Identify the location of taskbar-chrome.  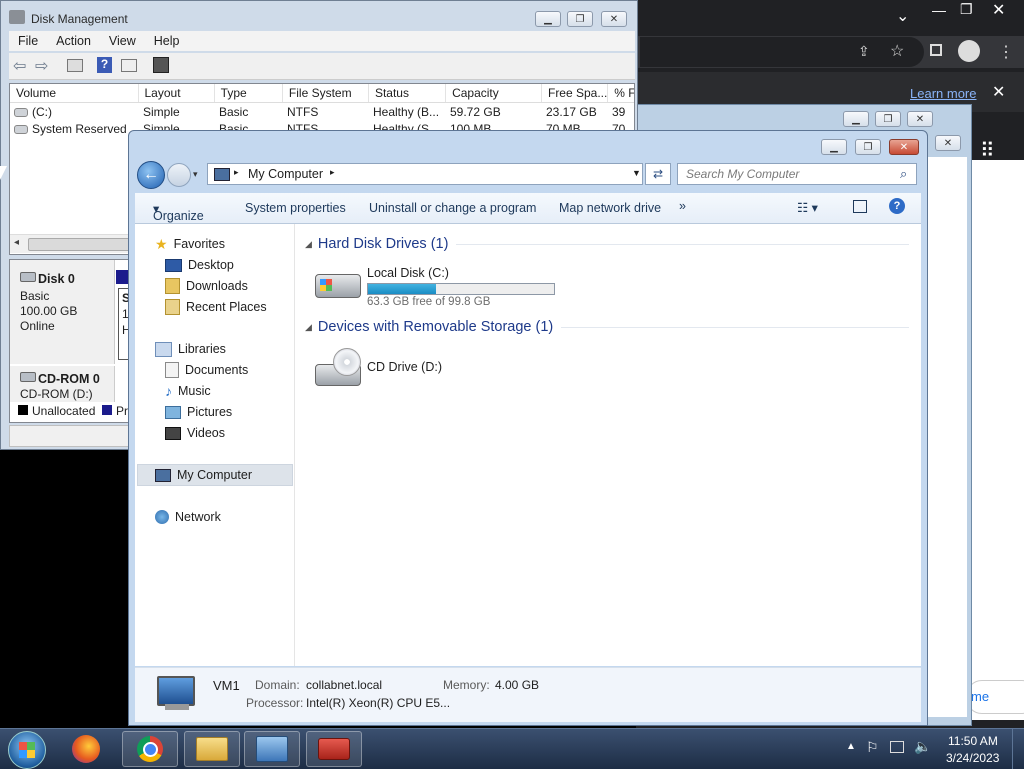
(150, 749).